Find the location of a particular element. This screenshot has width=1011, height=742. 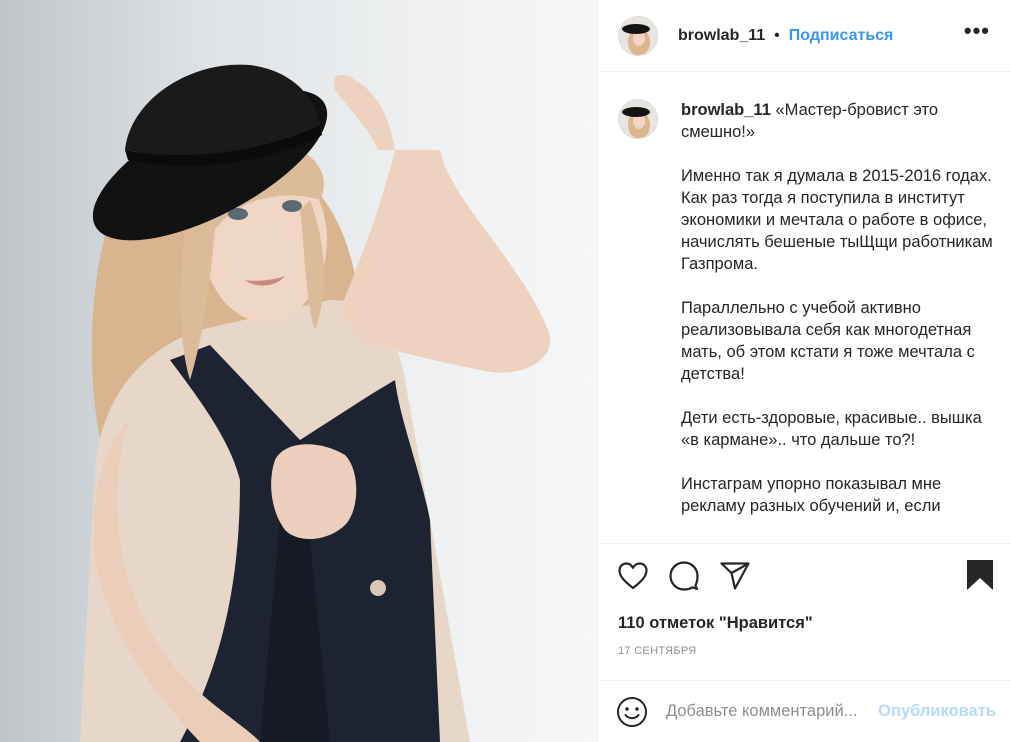

post-header: browlab_11 • Подписаться ••• is located at coordinates (804, 36).